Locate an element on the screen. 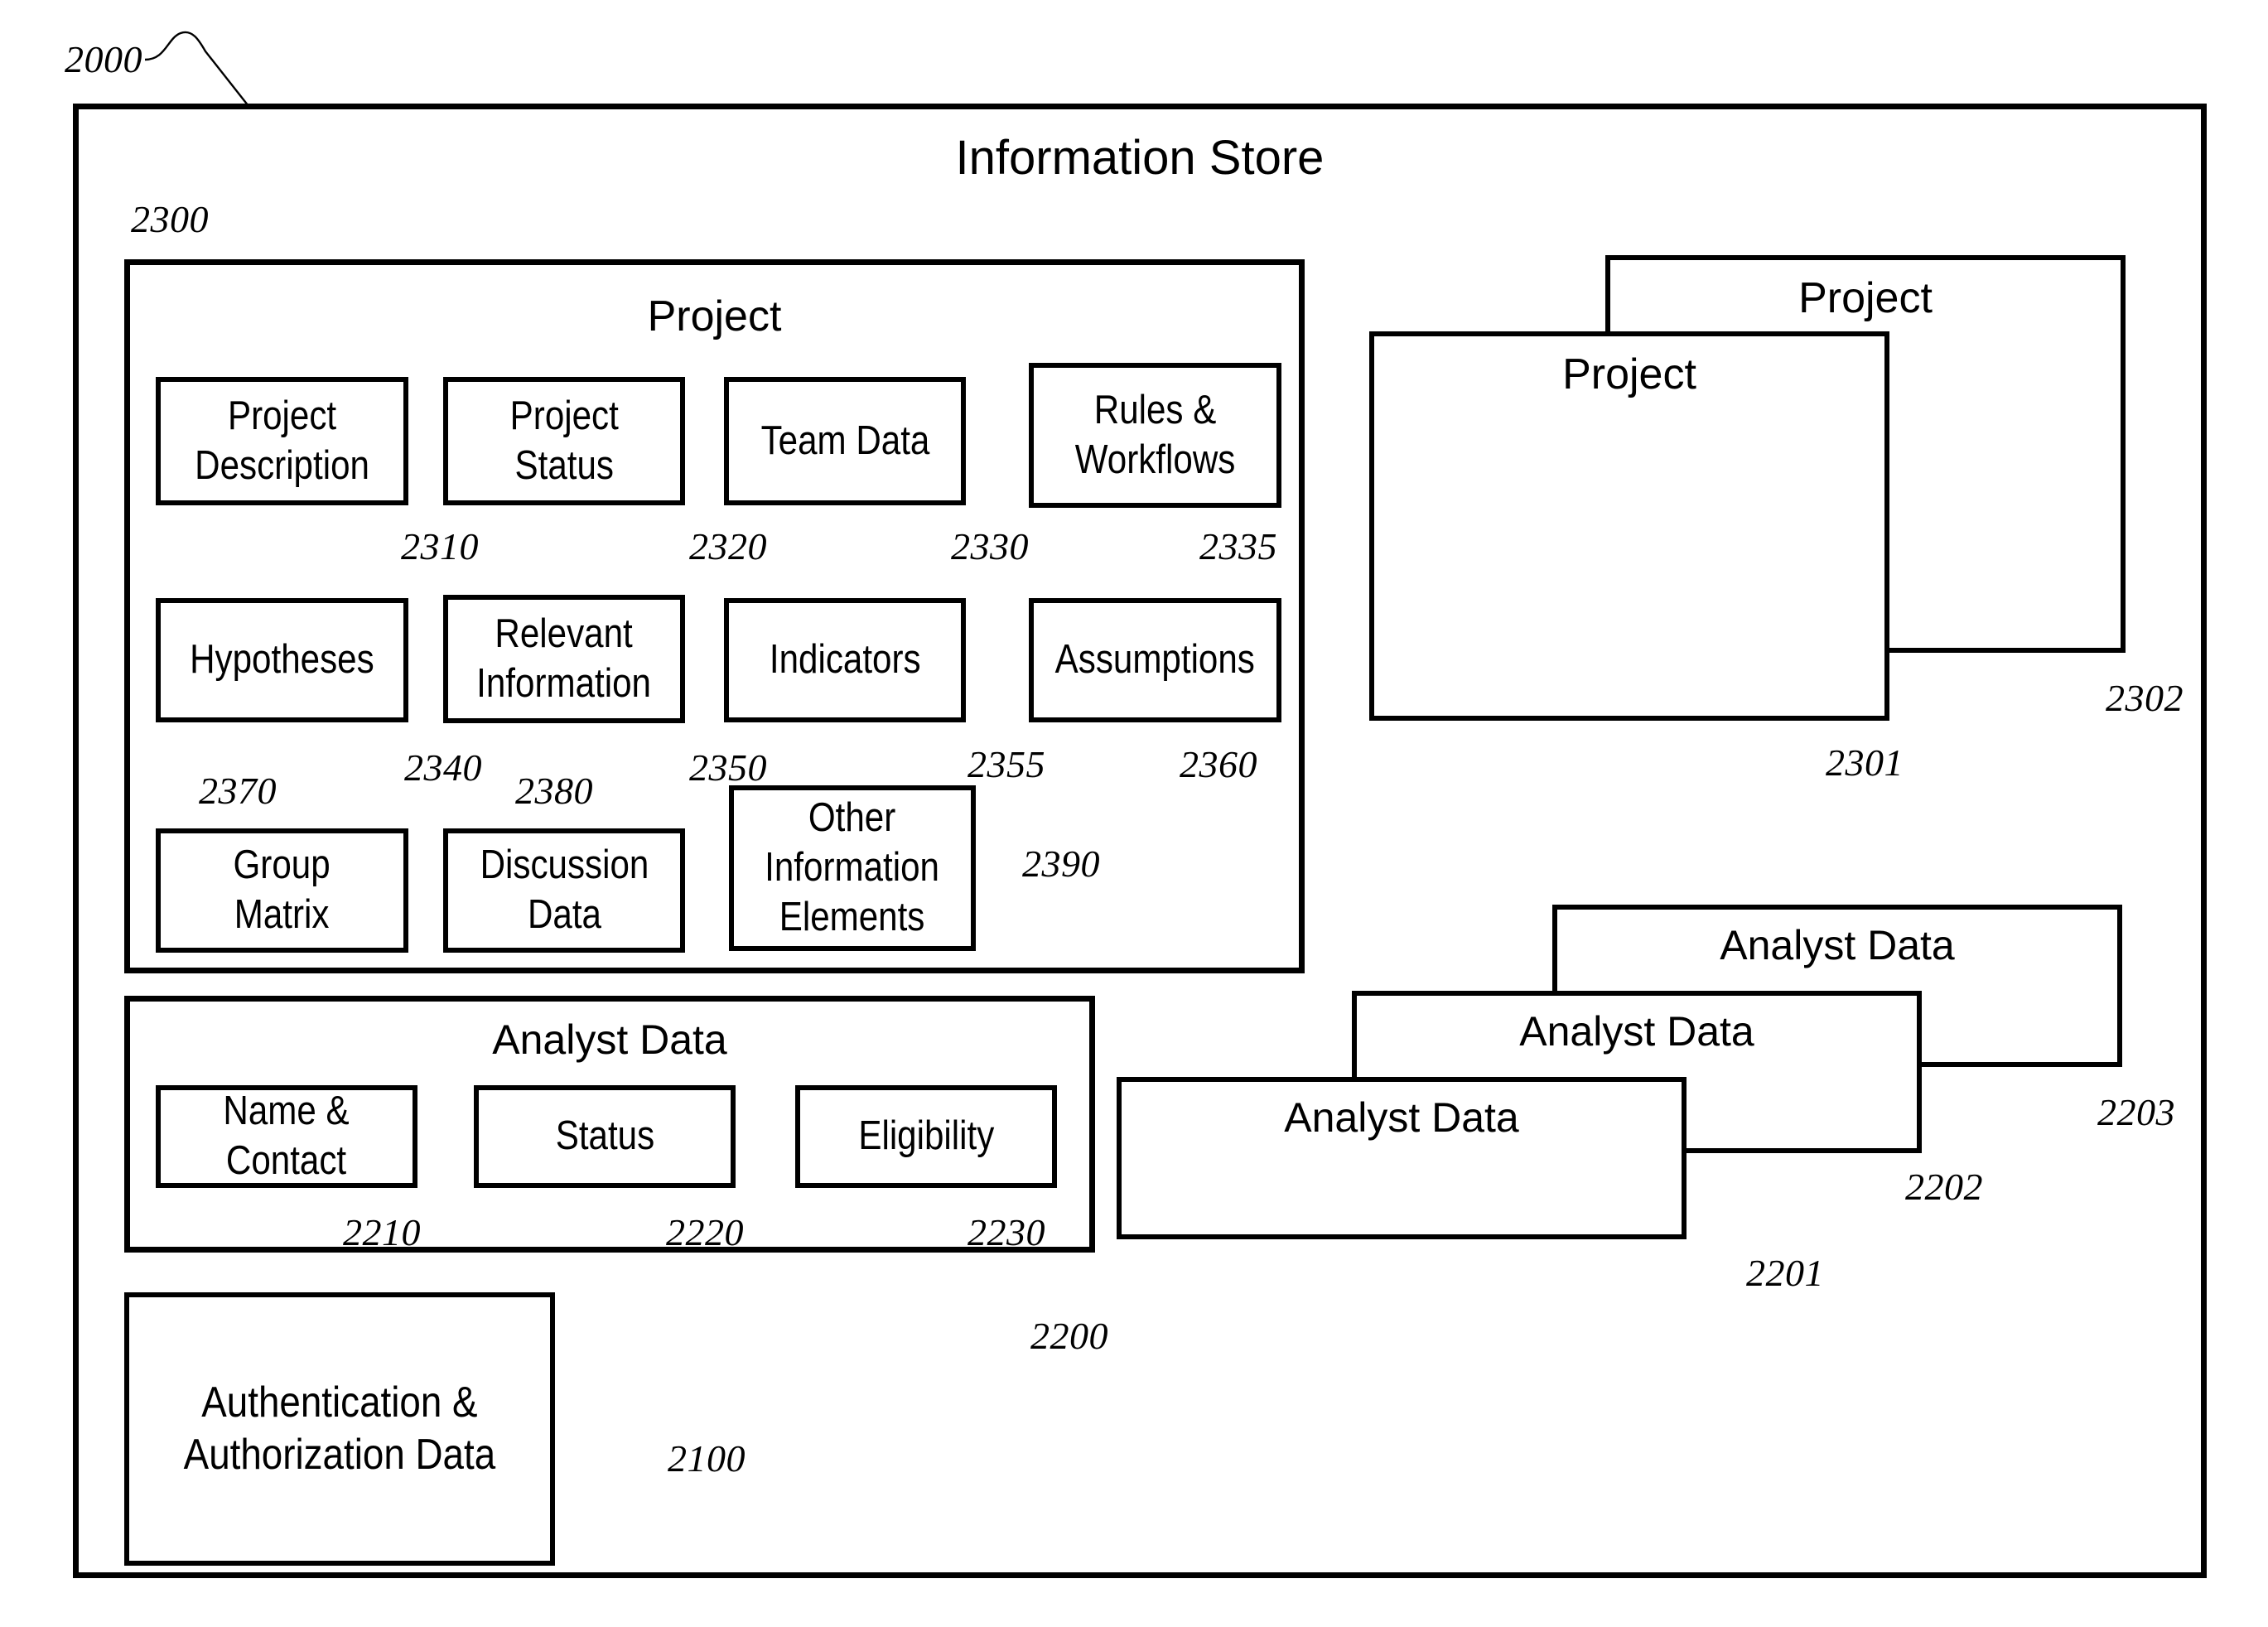 The image size is (2268, 1627). analyst-data-panel-title: Analyst Data is located at coordinates (609, 1039).